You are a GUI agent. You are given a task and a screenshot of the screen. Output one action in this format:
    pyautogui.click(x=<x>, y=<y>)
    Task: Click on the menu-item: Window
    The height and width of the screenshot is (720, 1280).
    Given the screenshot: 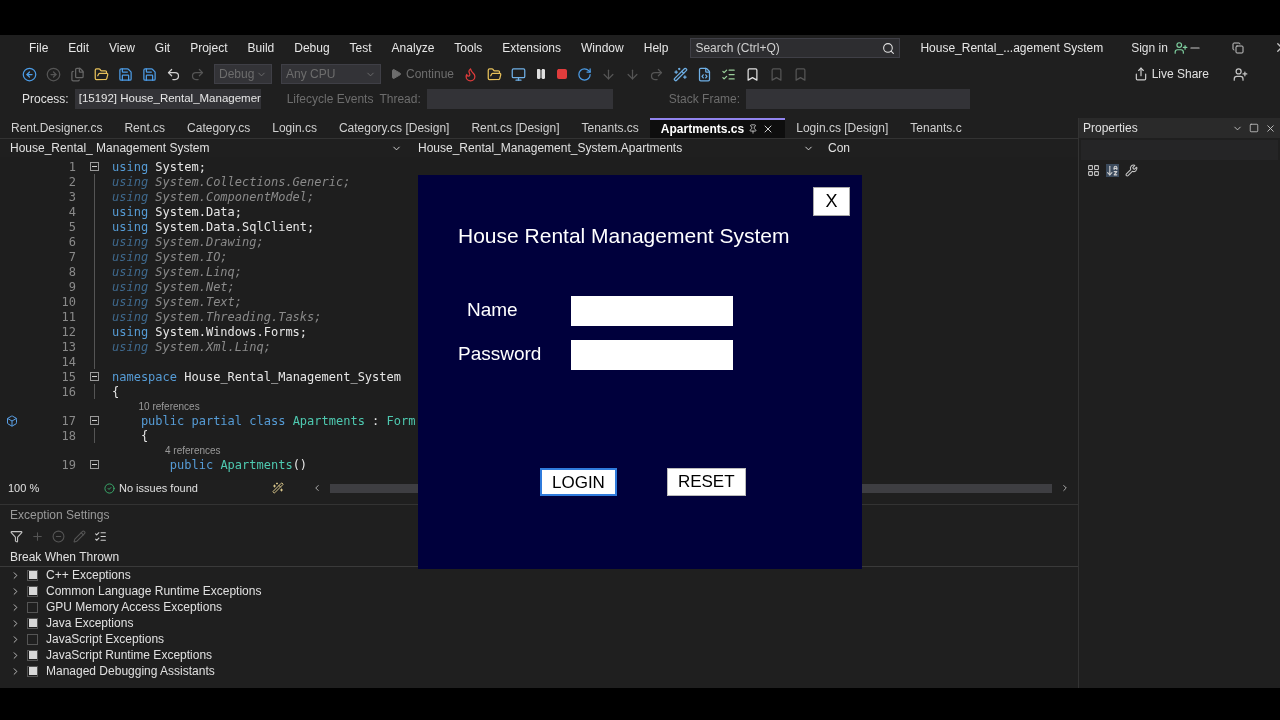 What is the action you would take?
    pyautogui.click(x=602, y=47)
    